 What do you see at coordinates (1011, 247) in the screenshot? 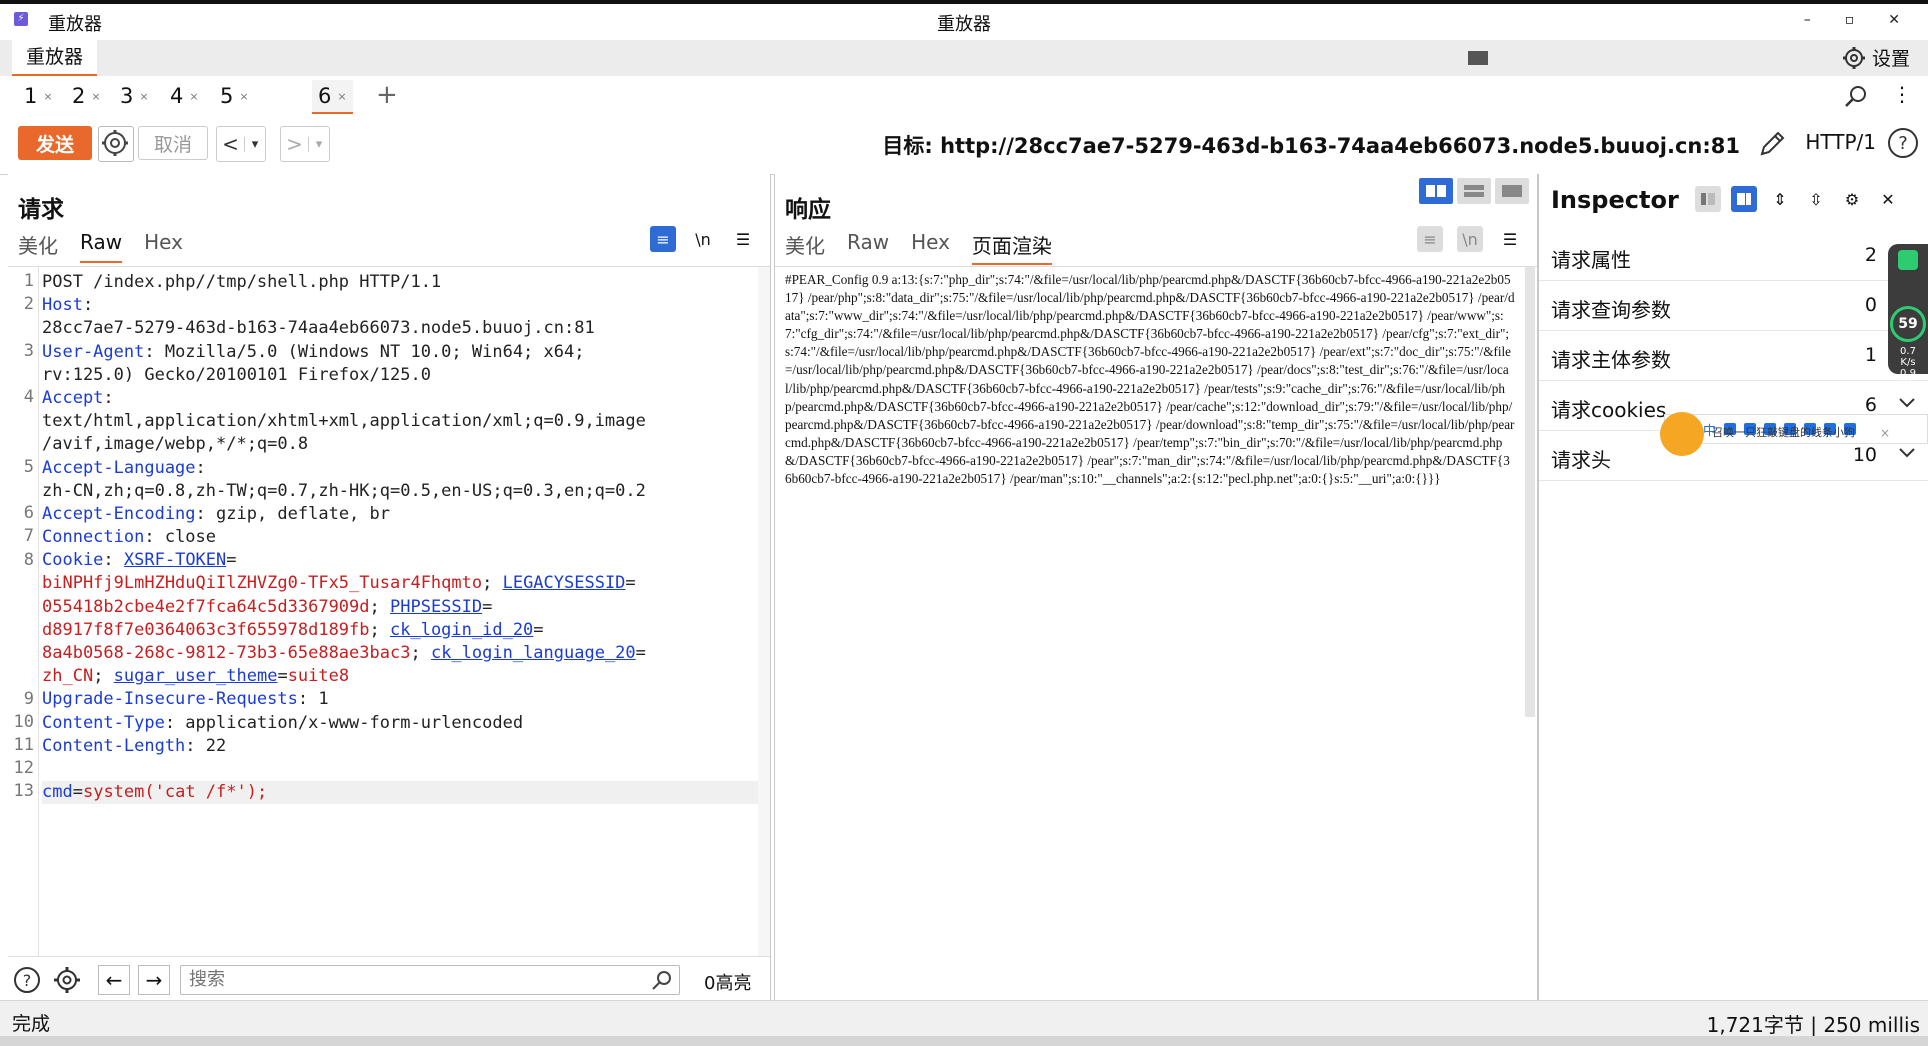
I see `tab-render: 页面渲染` at bounding box center [1011, 247].